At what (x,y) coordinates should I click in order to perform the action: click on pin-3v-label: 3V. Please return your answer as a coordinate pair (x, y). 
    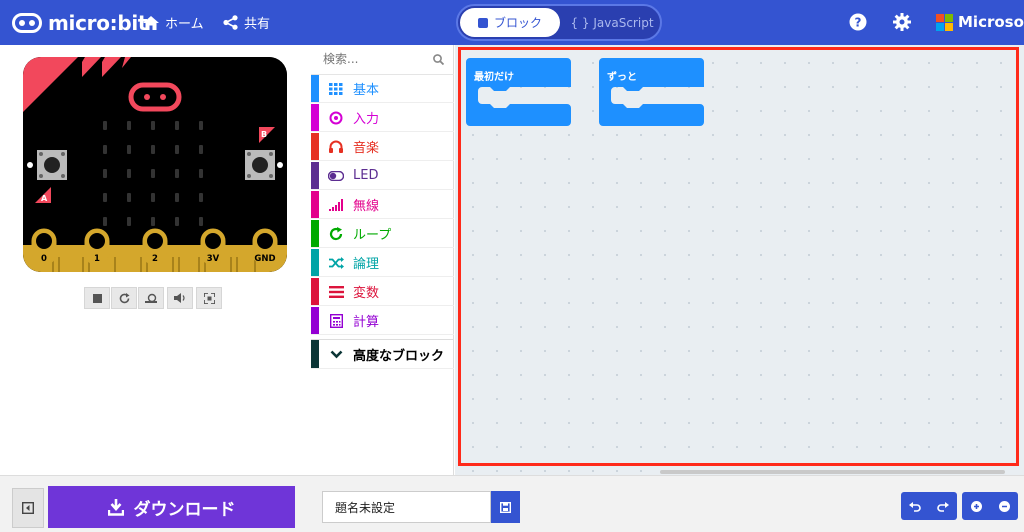
    Looking at the image, I should click on (213, 259).